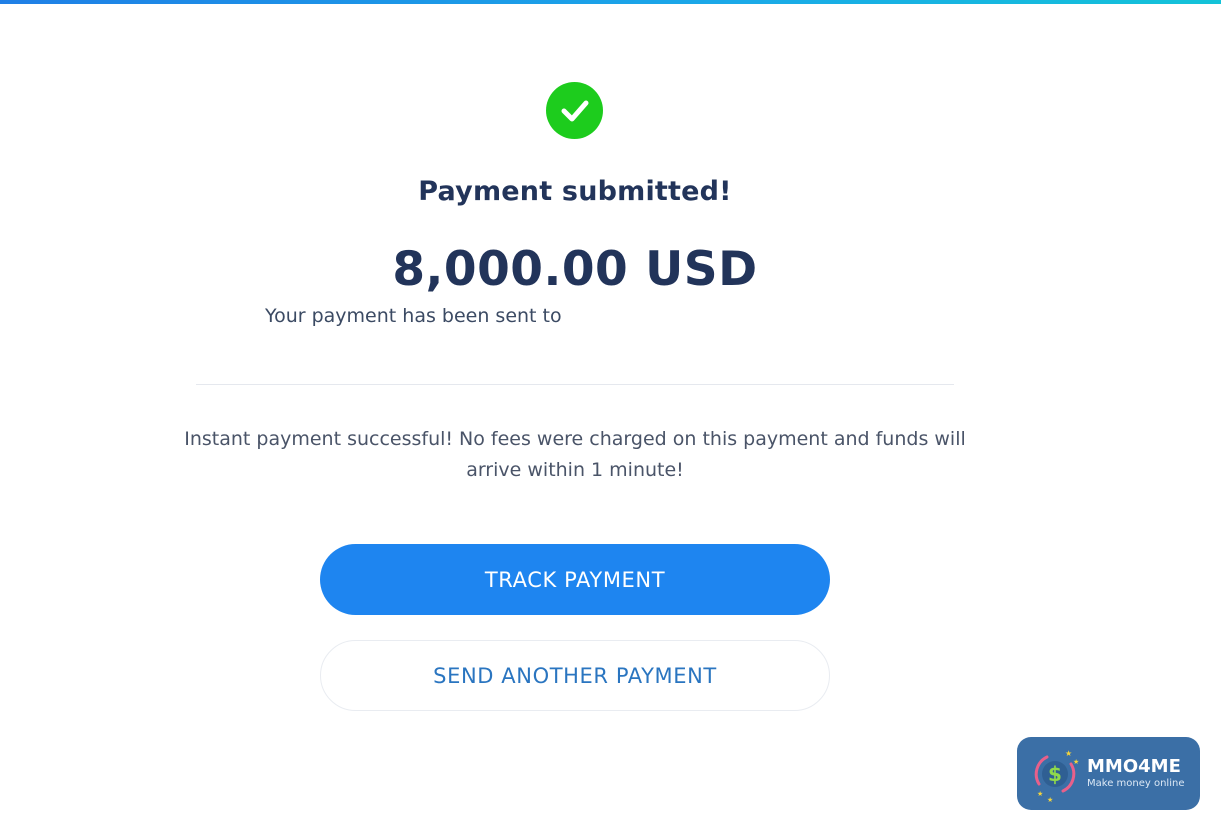  Describe the element at coordinates (717, 316) in the screenshot. I see `redacted-recipient` at that location.